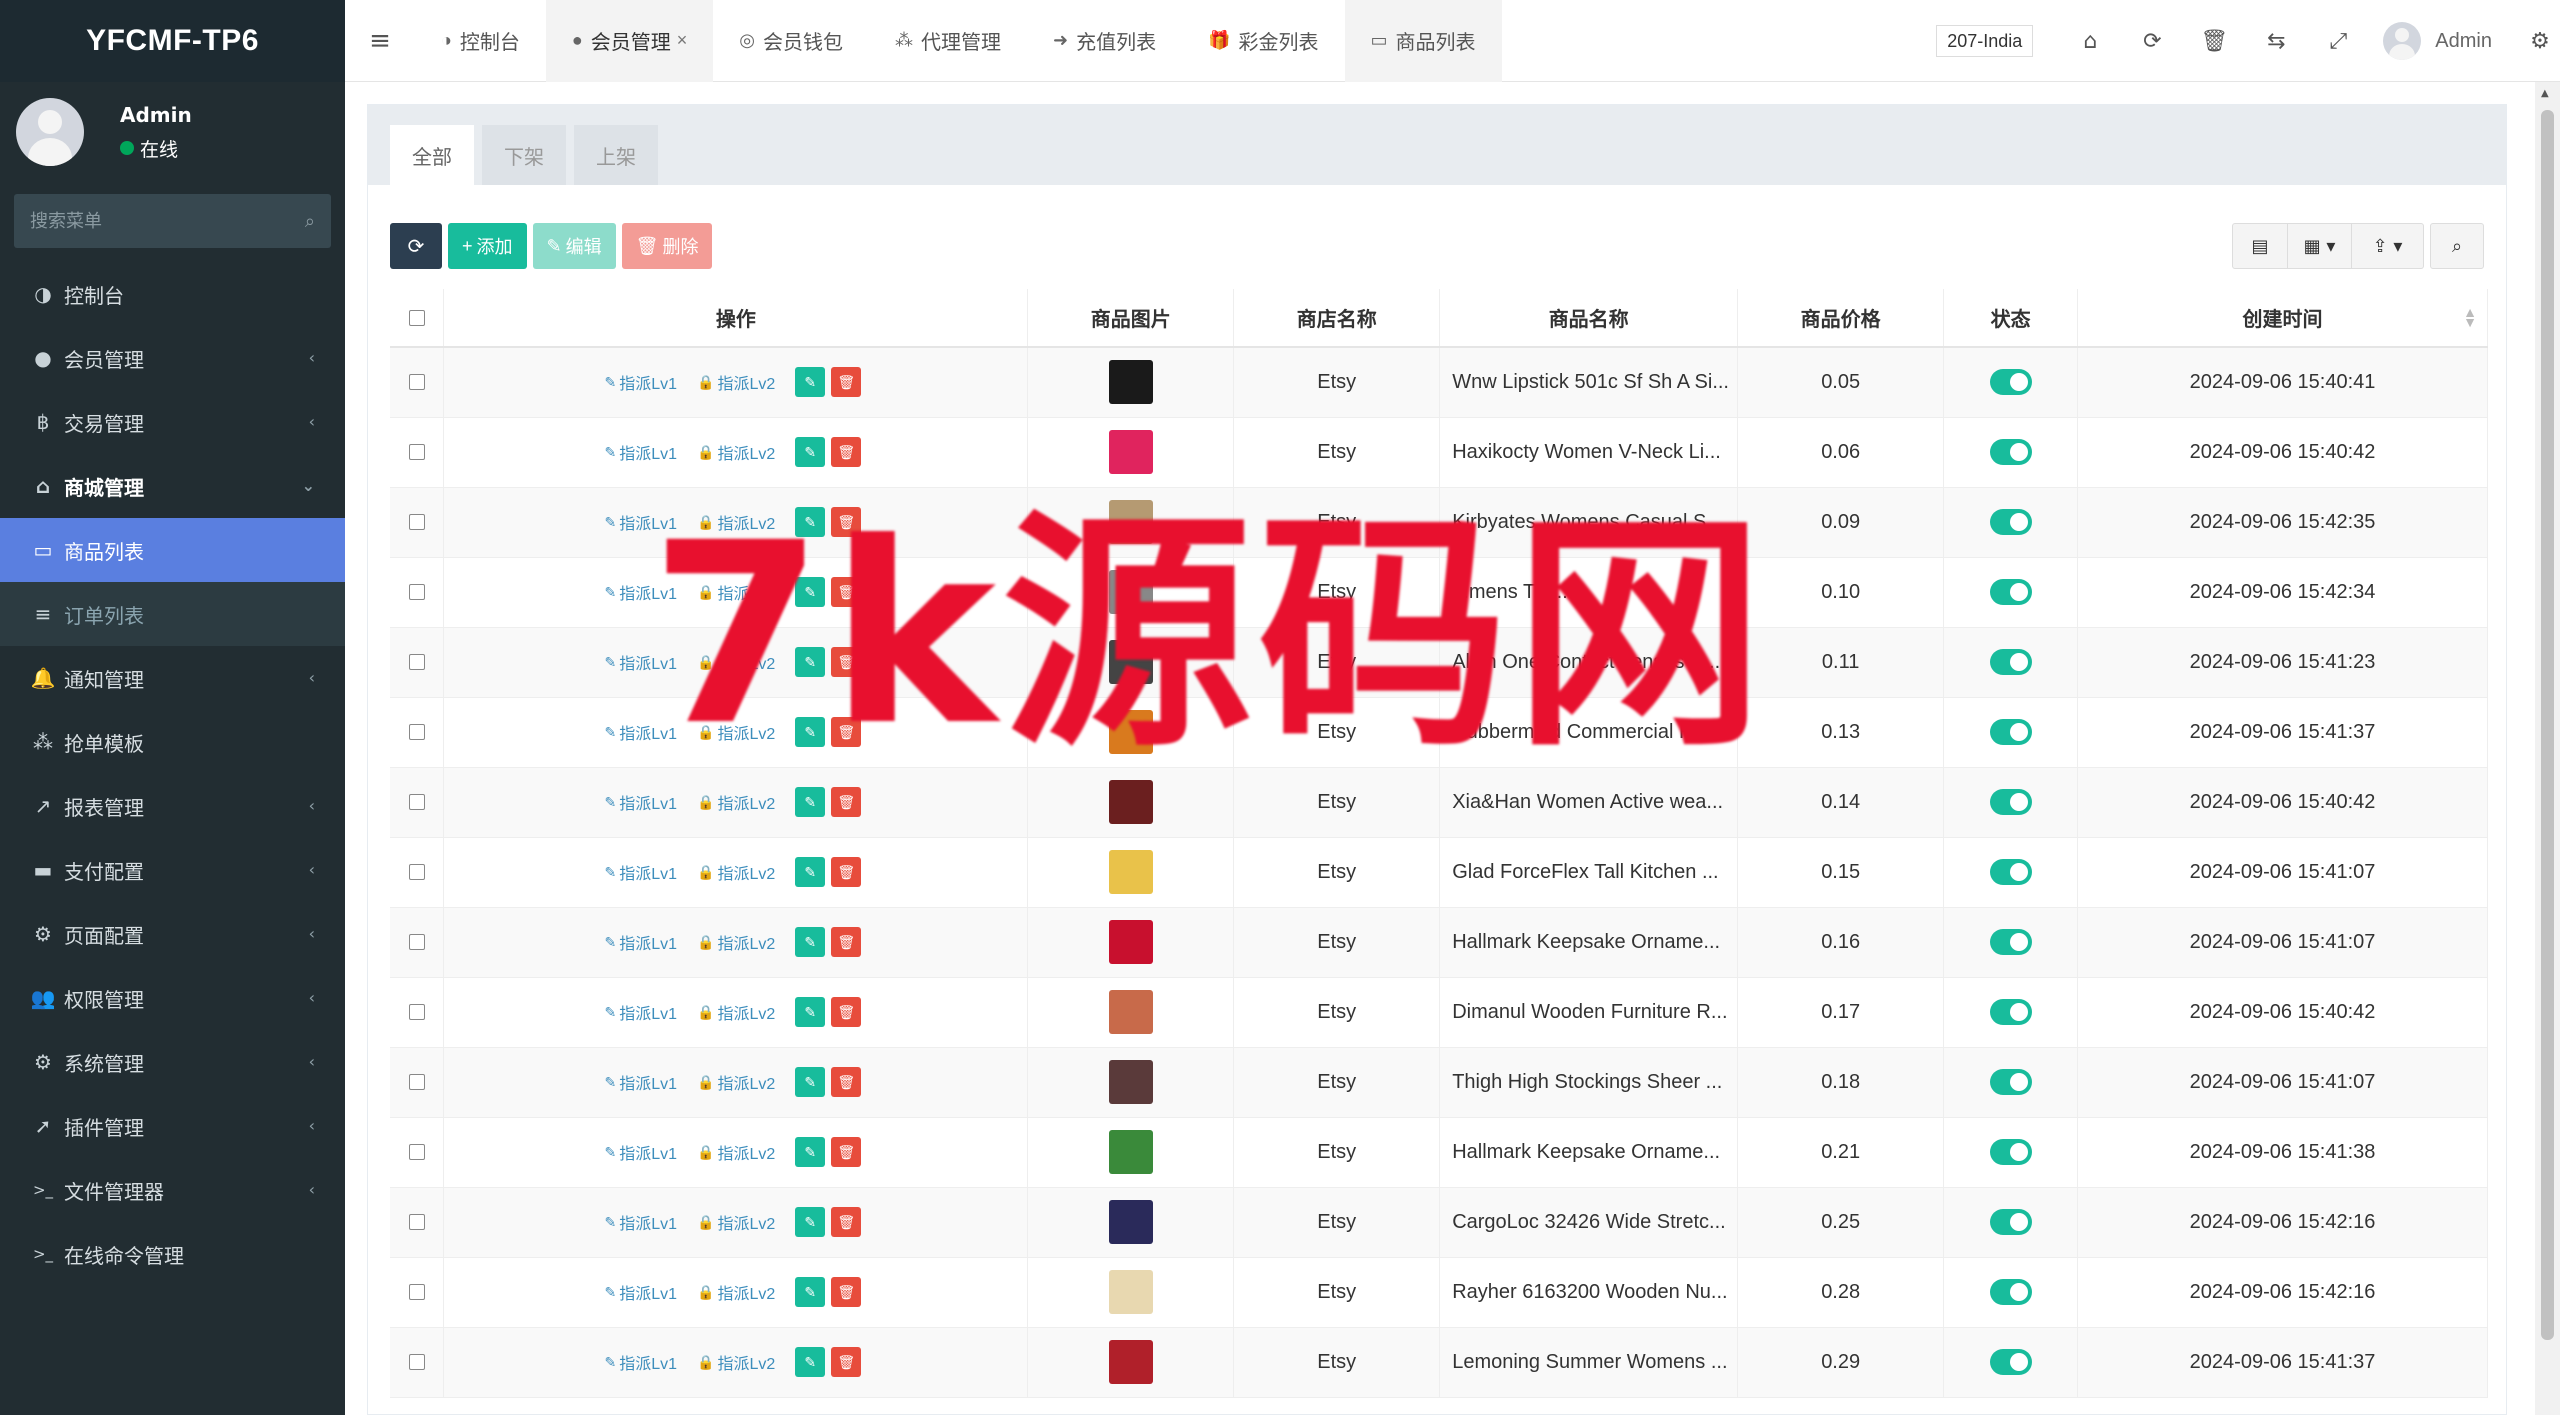 The image size is (2560, 1415). I want to click on sidebar-item-15: >_ 在线命令管理, so click(172, 1254).